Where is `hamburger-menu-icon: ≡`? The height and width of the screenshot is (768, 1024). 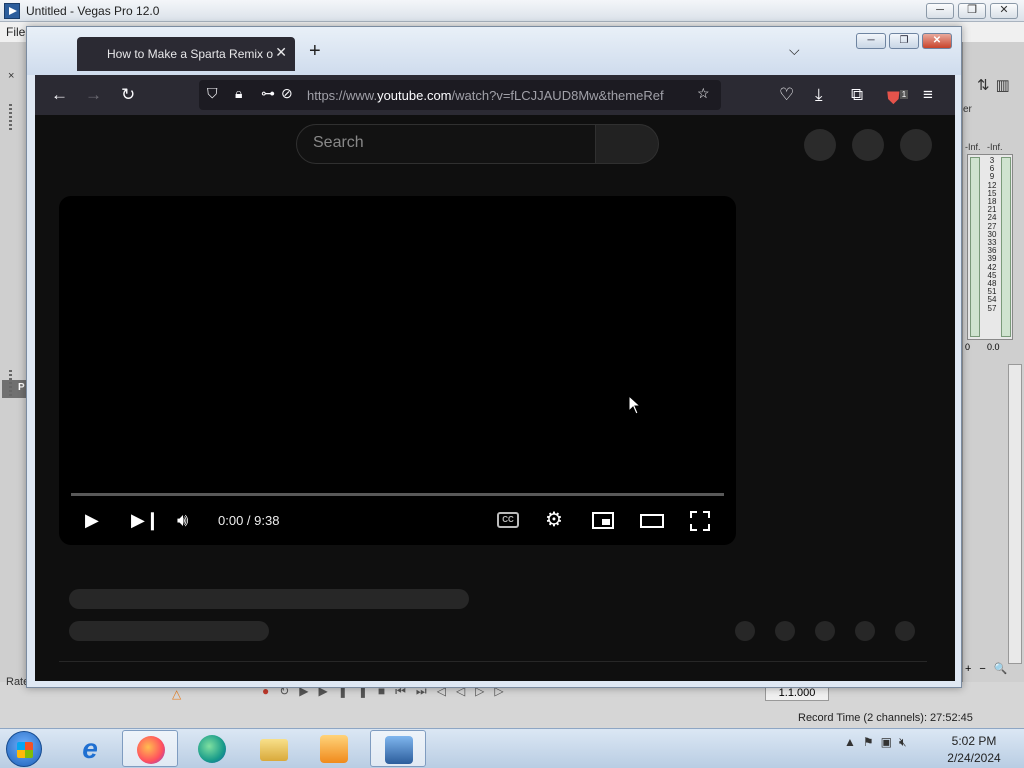
hamburger-menu-icon: ≡ is located at coordinates (928, 95).